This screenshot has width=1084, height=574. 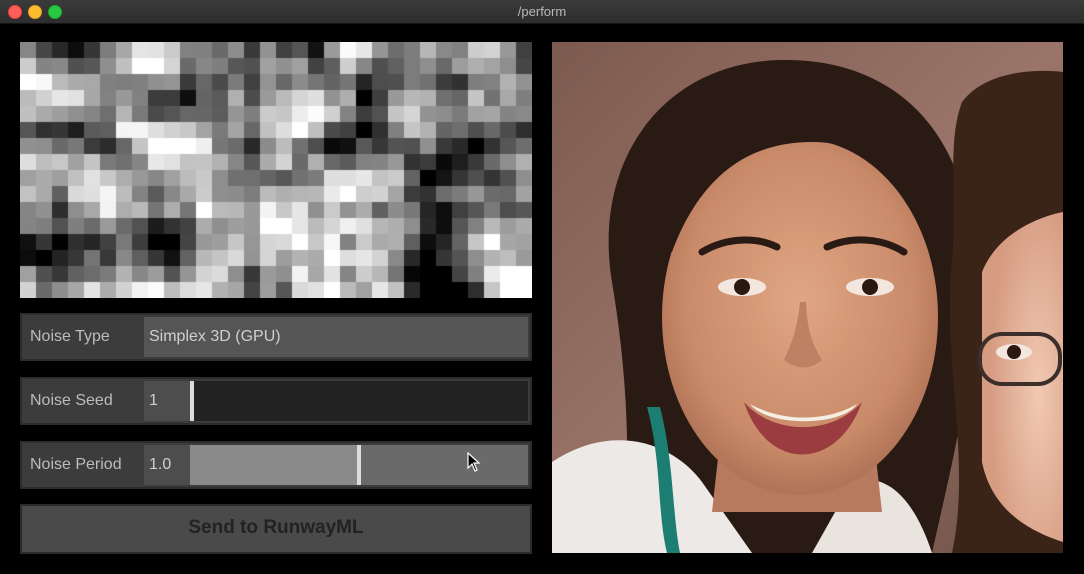 I want to click on noise-period-value: 1.0, so click(x=160, y=464).